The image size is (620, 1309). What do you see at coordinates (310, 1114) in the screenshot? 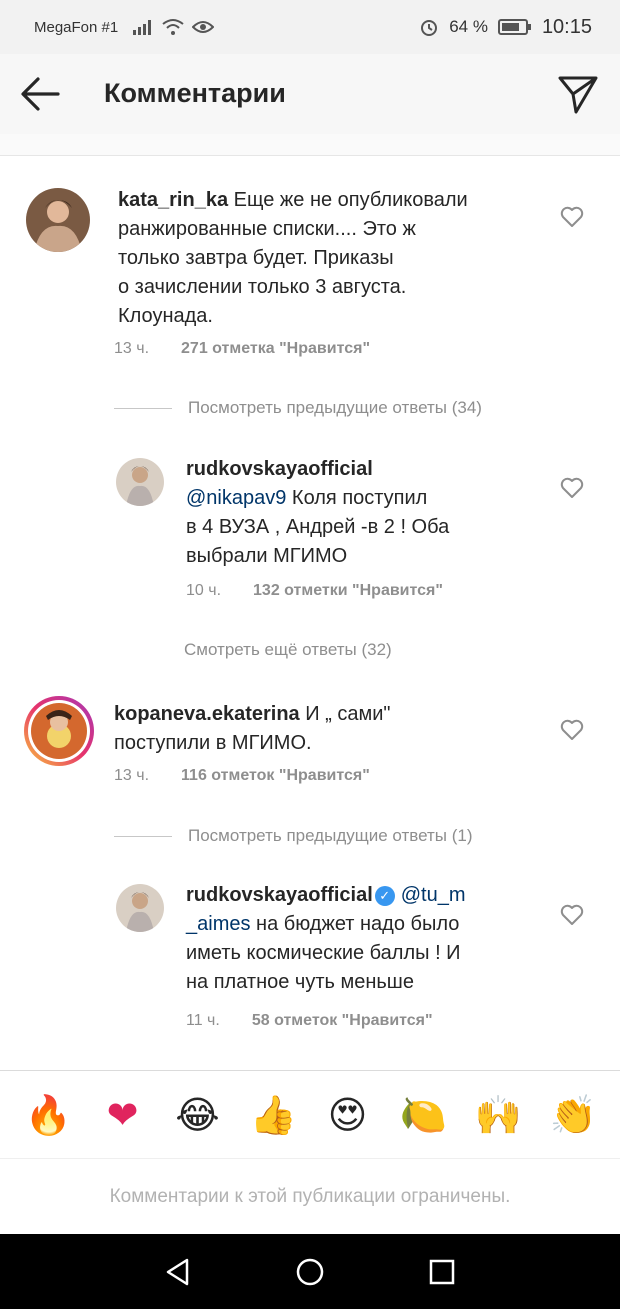
I see `quick-reactions-bar: 🔥 ❤ 😂 👍 😍 🍋 🙌 👏` at bounding box center [310, 1114].